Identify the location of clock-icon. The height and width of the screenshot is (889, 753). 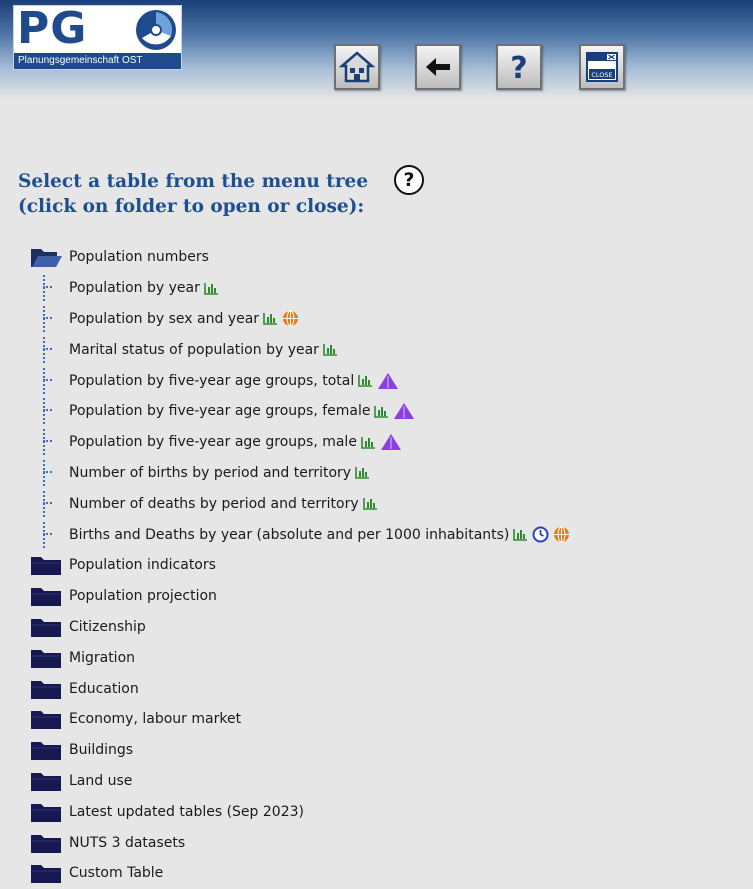
(540, 534).